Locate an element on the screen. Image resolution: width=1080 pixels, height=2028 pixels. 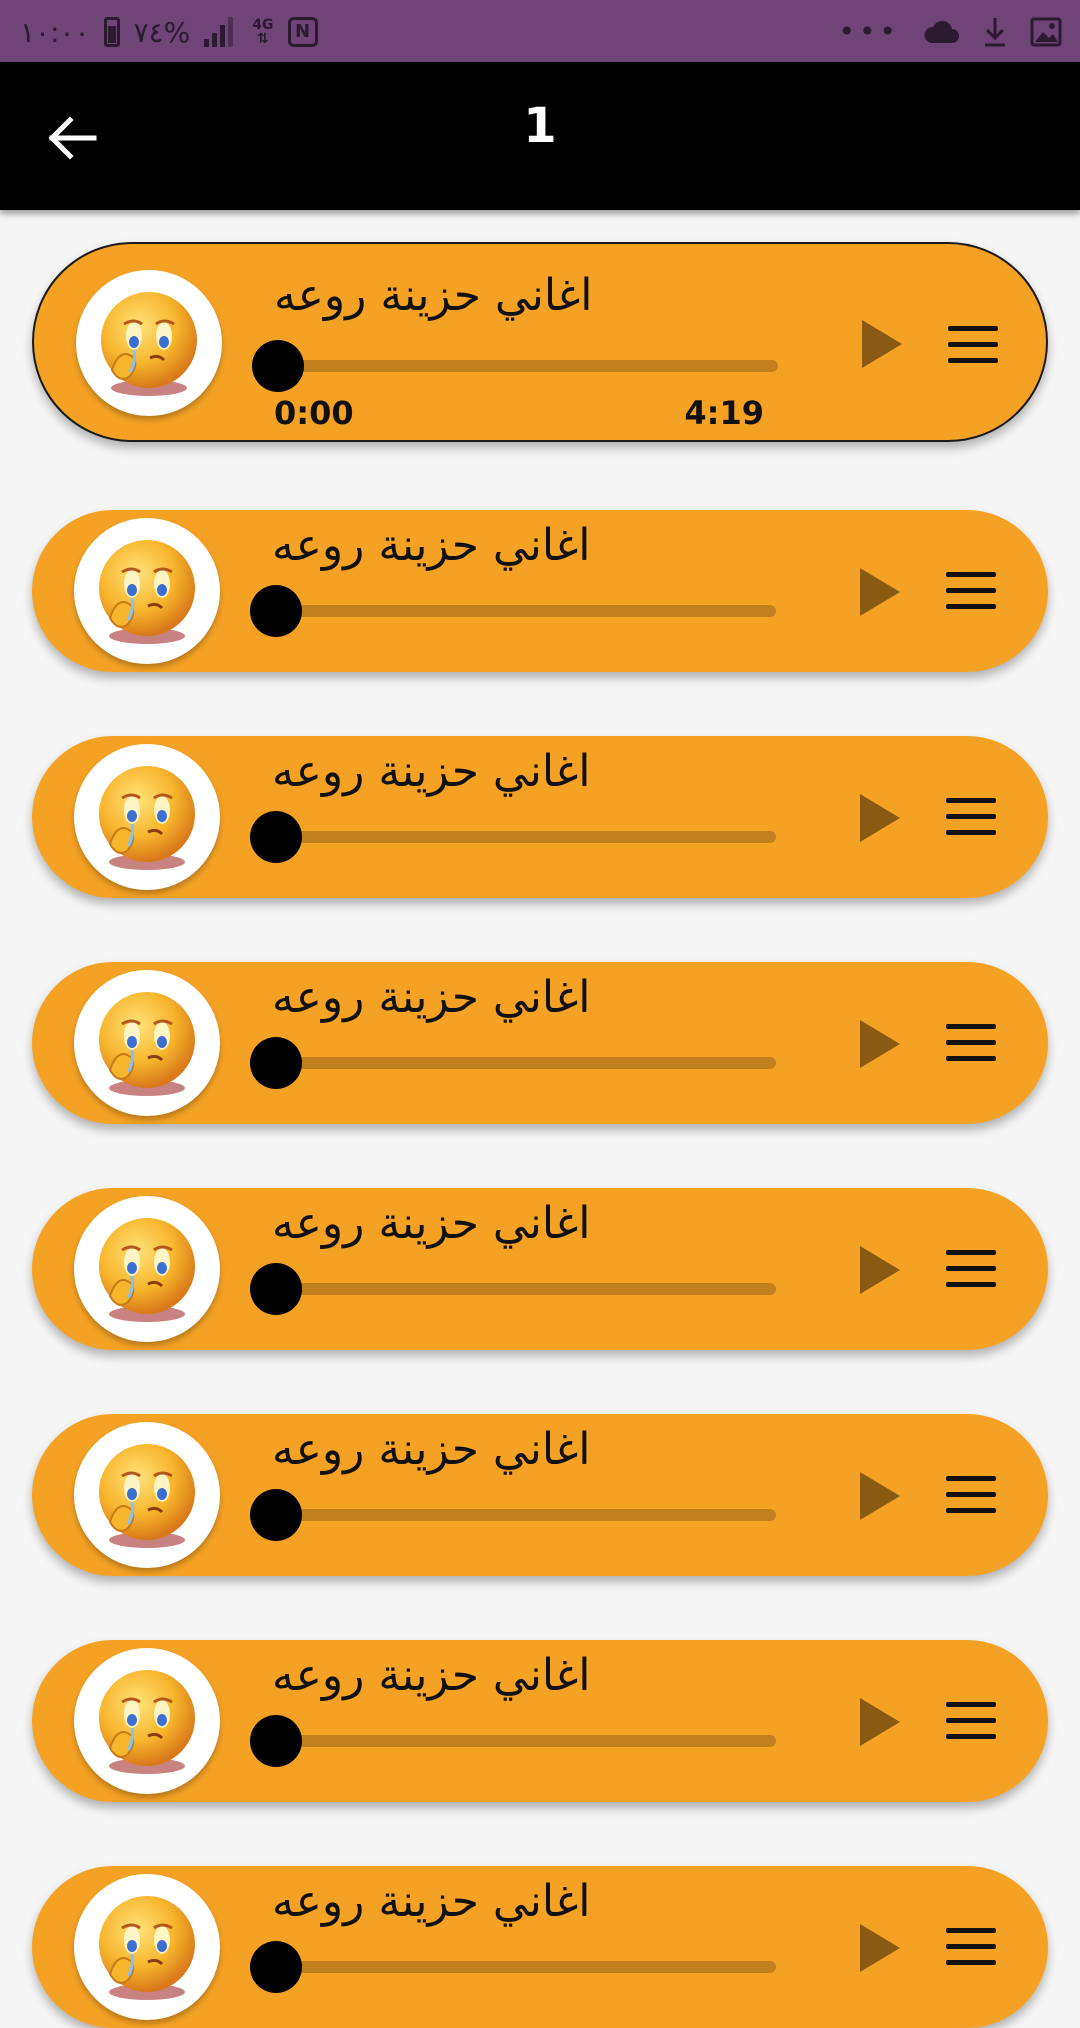
current-time: 0:00 is located at coordinates (314, 413).